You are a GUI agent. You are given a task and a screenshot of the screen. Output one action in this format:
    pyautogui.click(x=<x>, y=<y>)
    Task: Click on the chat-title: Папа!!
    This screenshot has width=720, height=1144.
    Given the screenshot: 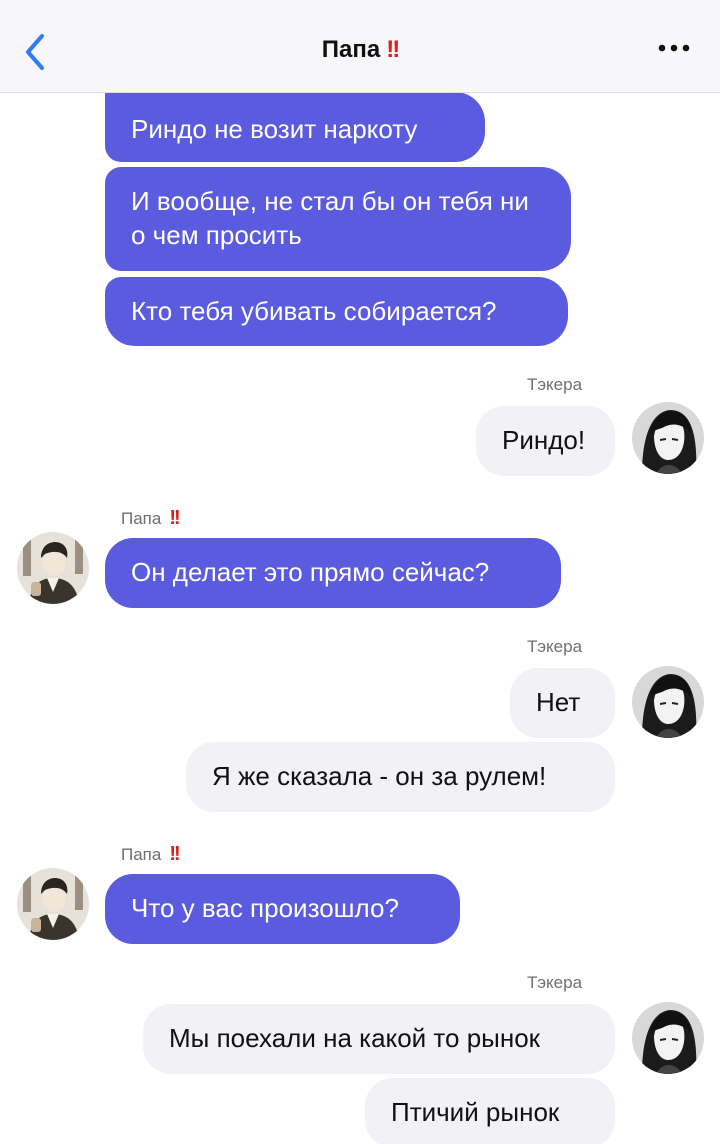 What is the action you would take?
    pyautogui.click(x=360, y=50)
    